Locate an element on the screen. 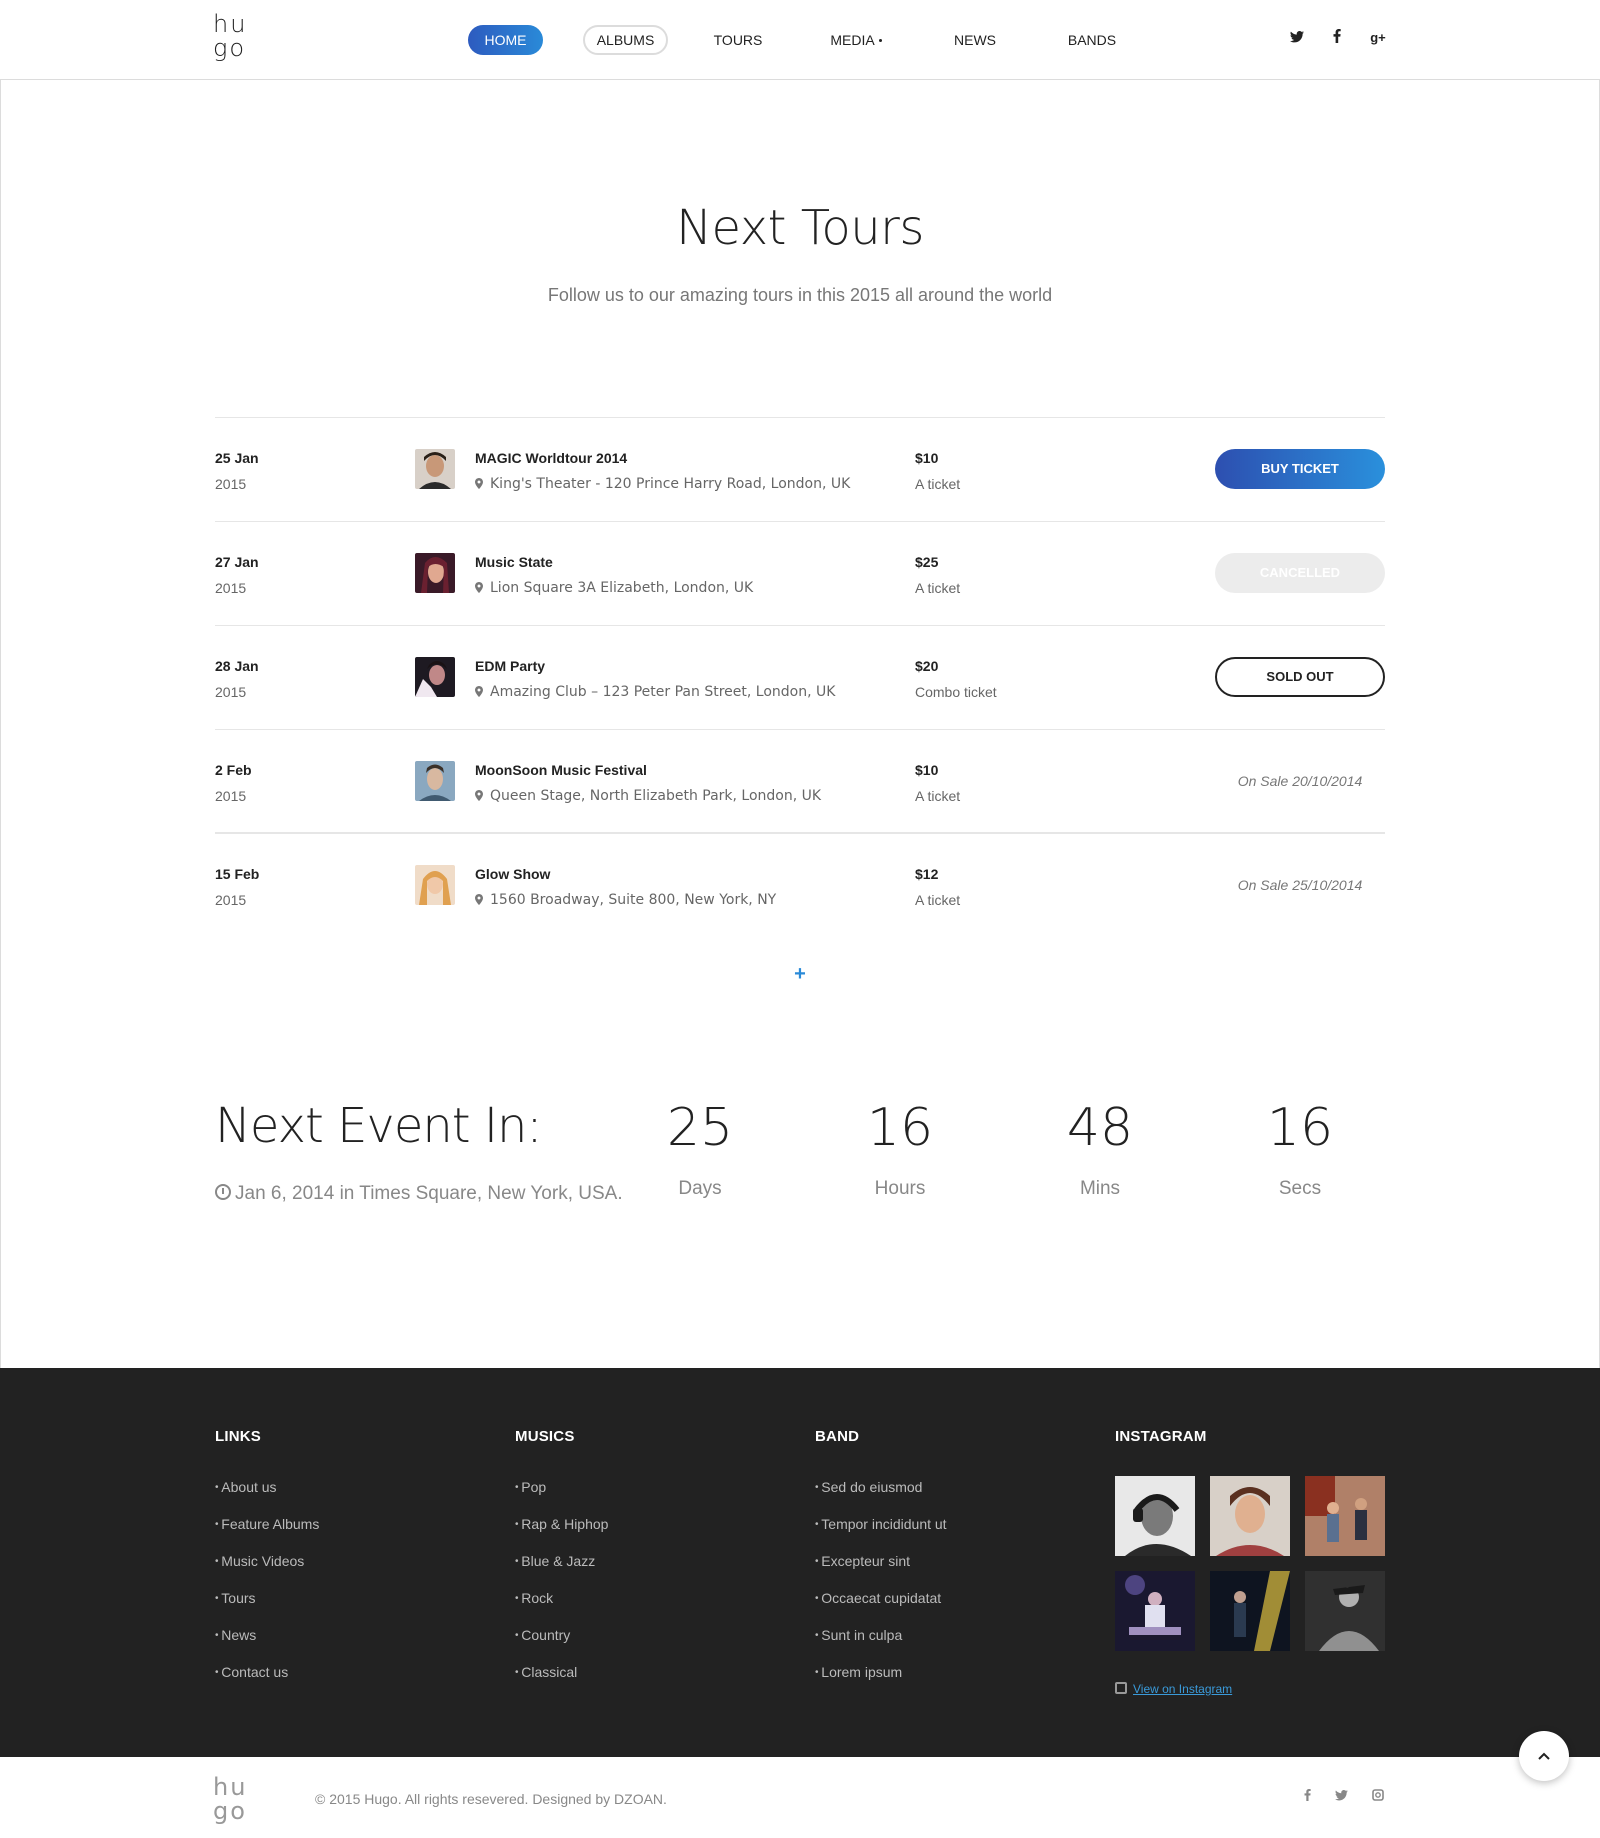 Image resolution: width=1600 pixels, height=1838 pixels. footer-heading: INSTAGRAM is located at coordinates (1161, 1436).